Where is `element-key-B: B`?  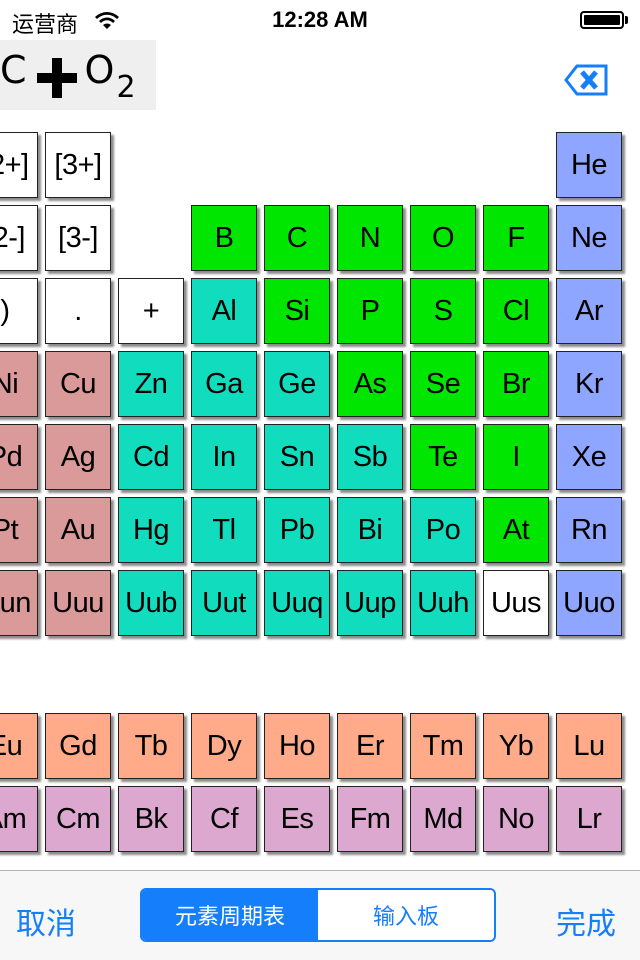
element-key-B: B is located at coordinates (224, 238).